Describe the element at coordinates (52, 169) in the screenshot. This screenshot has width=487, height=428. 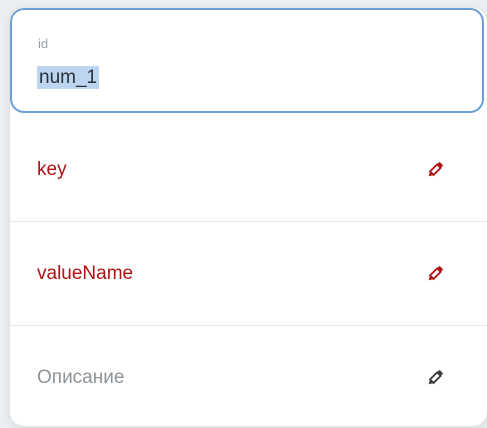
I see `row-key-label: key` at that location.